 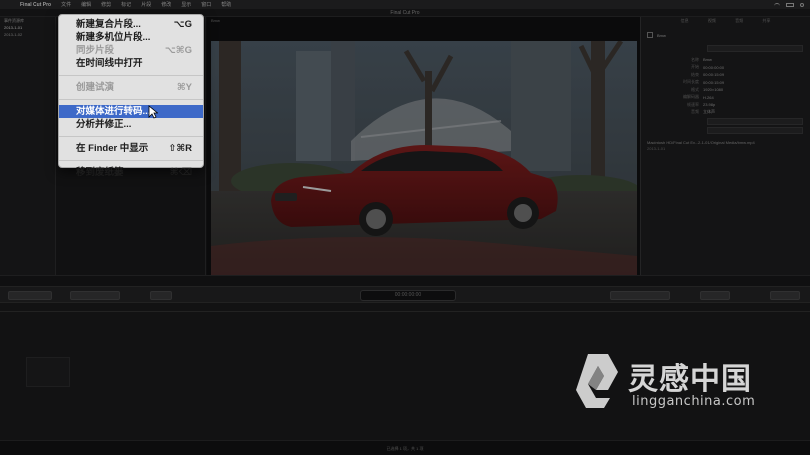 I want to click on status-text: 已选择 1 项，共 1 项, so click(x=405, y=448).